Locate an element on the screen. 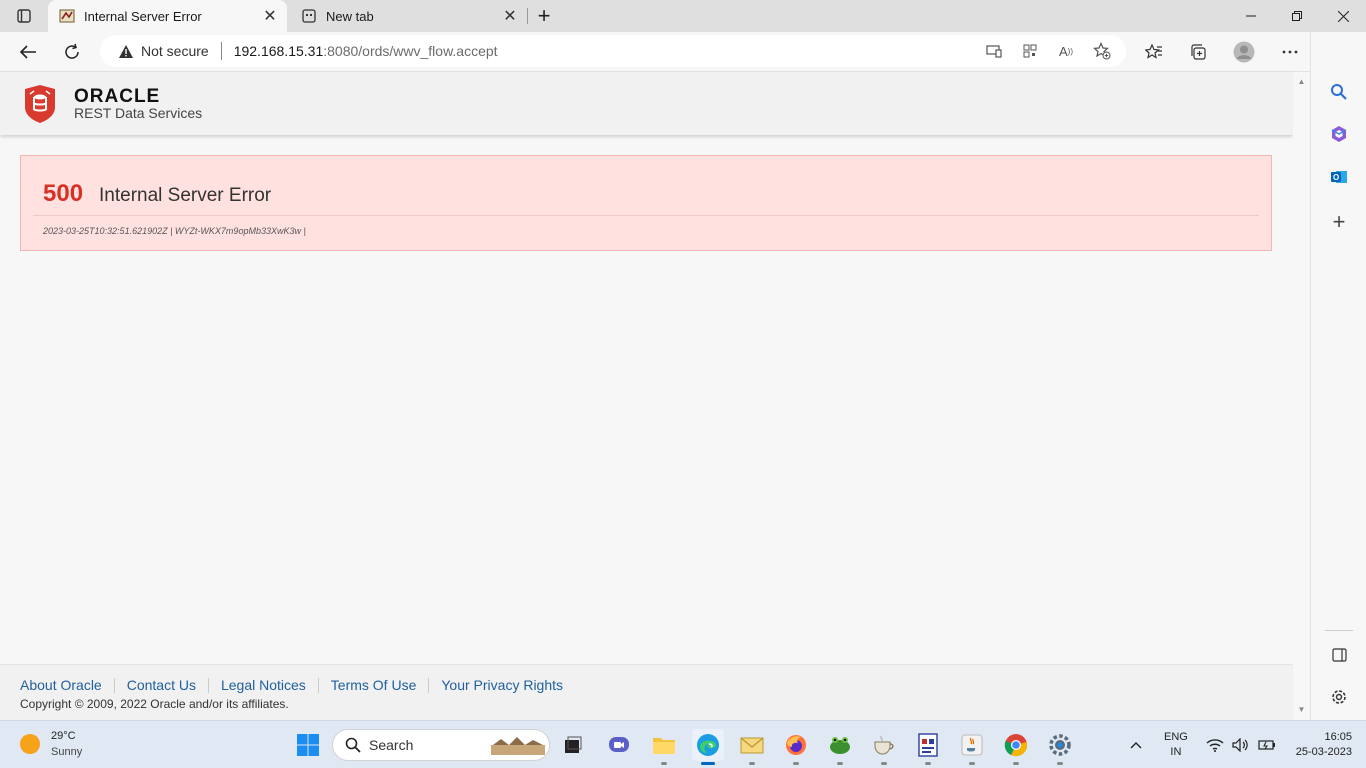 The image size is (1366, 768). task-view-icon is located at coordinates (573, 744).